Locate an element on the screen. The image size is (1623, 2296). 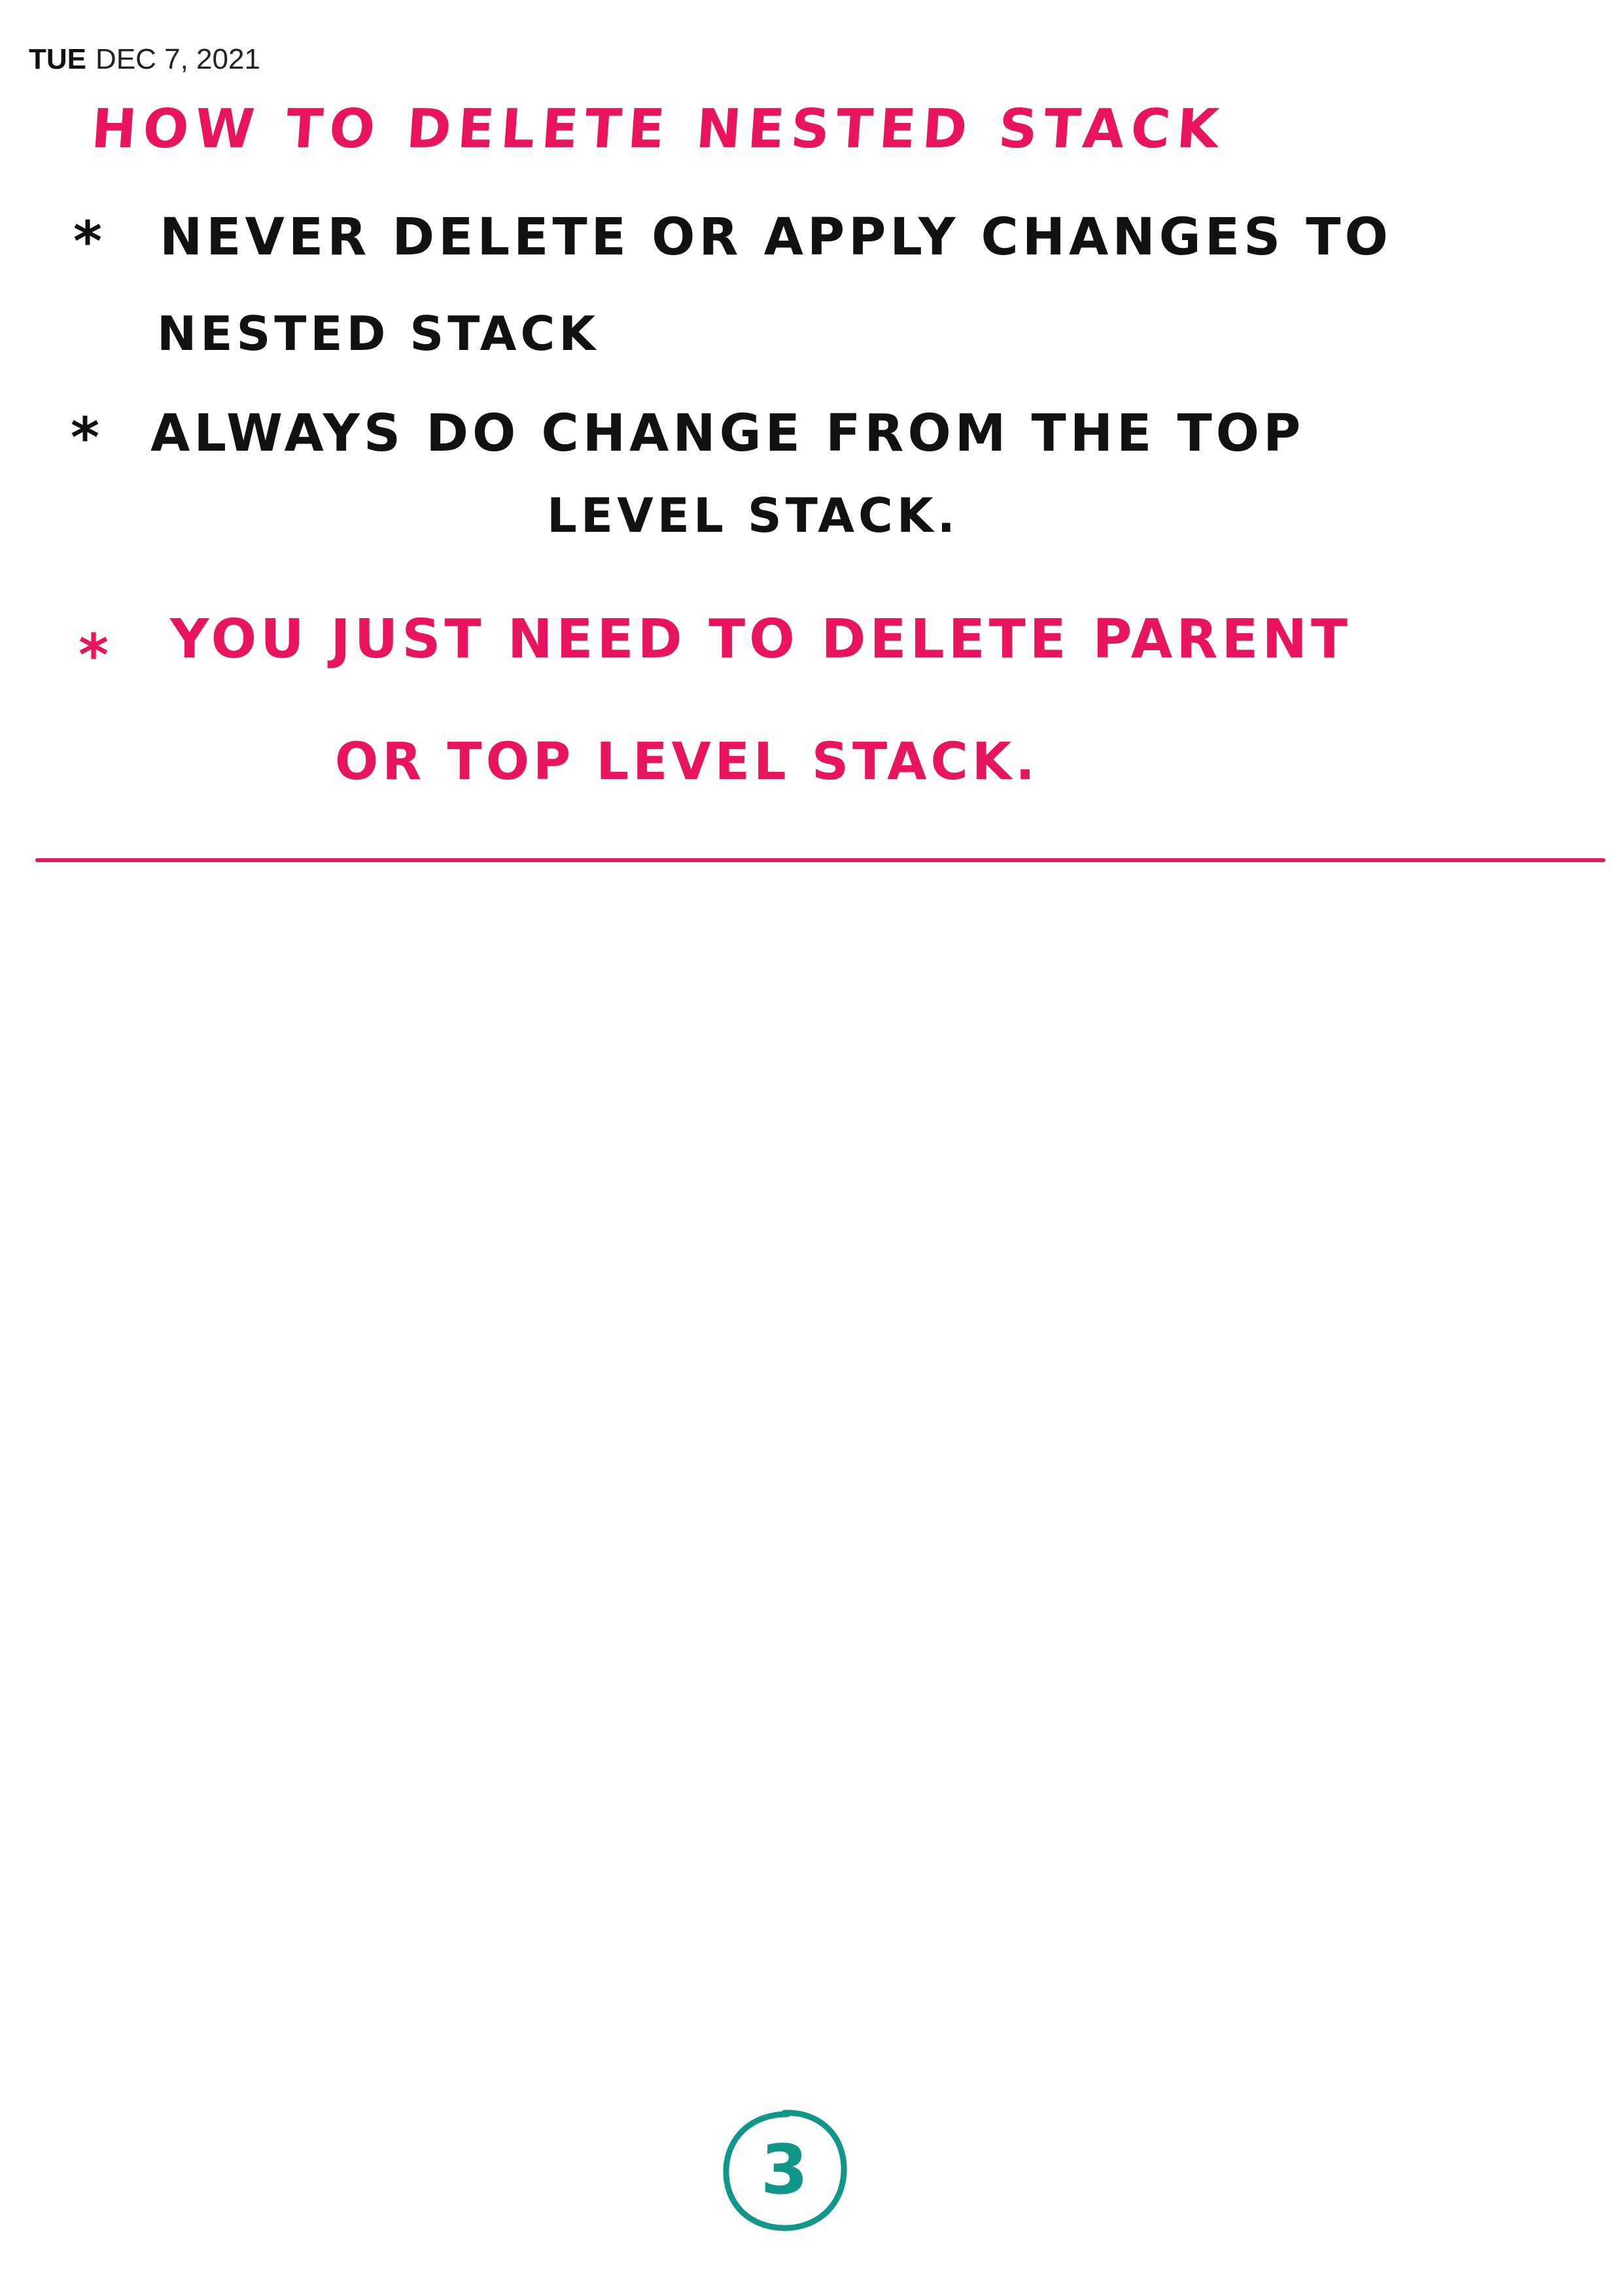
day-label: TUE is located at coordinates (57, 59).